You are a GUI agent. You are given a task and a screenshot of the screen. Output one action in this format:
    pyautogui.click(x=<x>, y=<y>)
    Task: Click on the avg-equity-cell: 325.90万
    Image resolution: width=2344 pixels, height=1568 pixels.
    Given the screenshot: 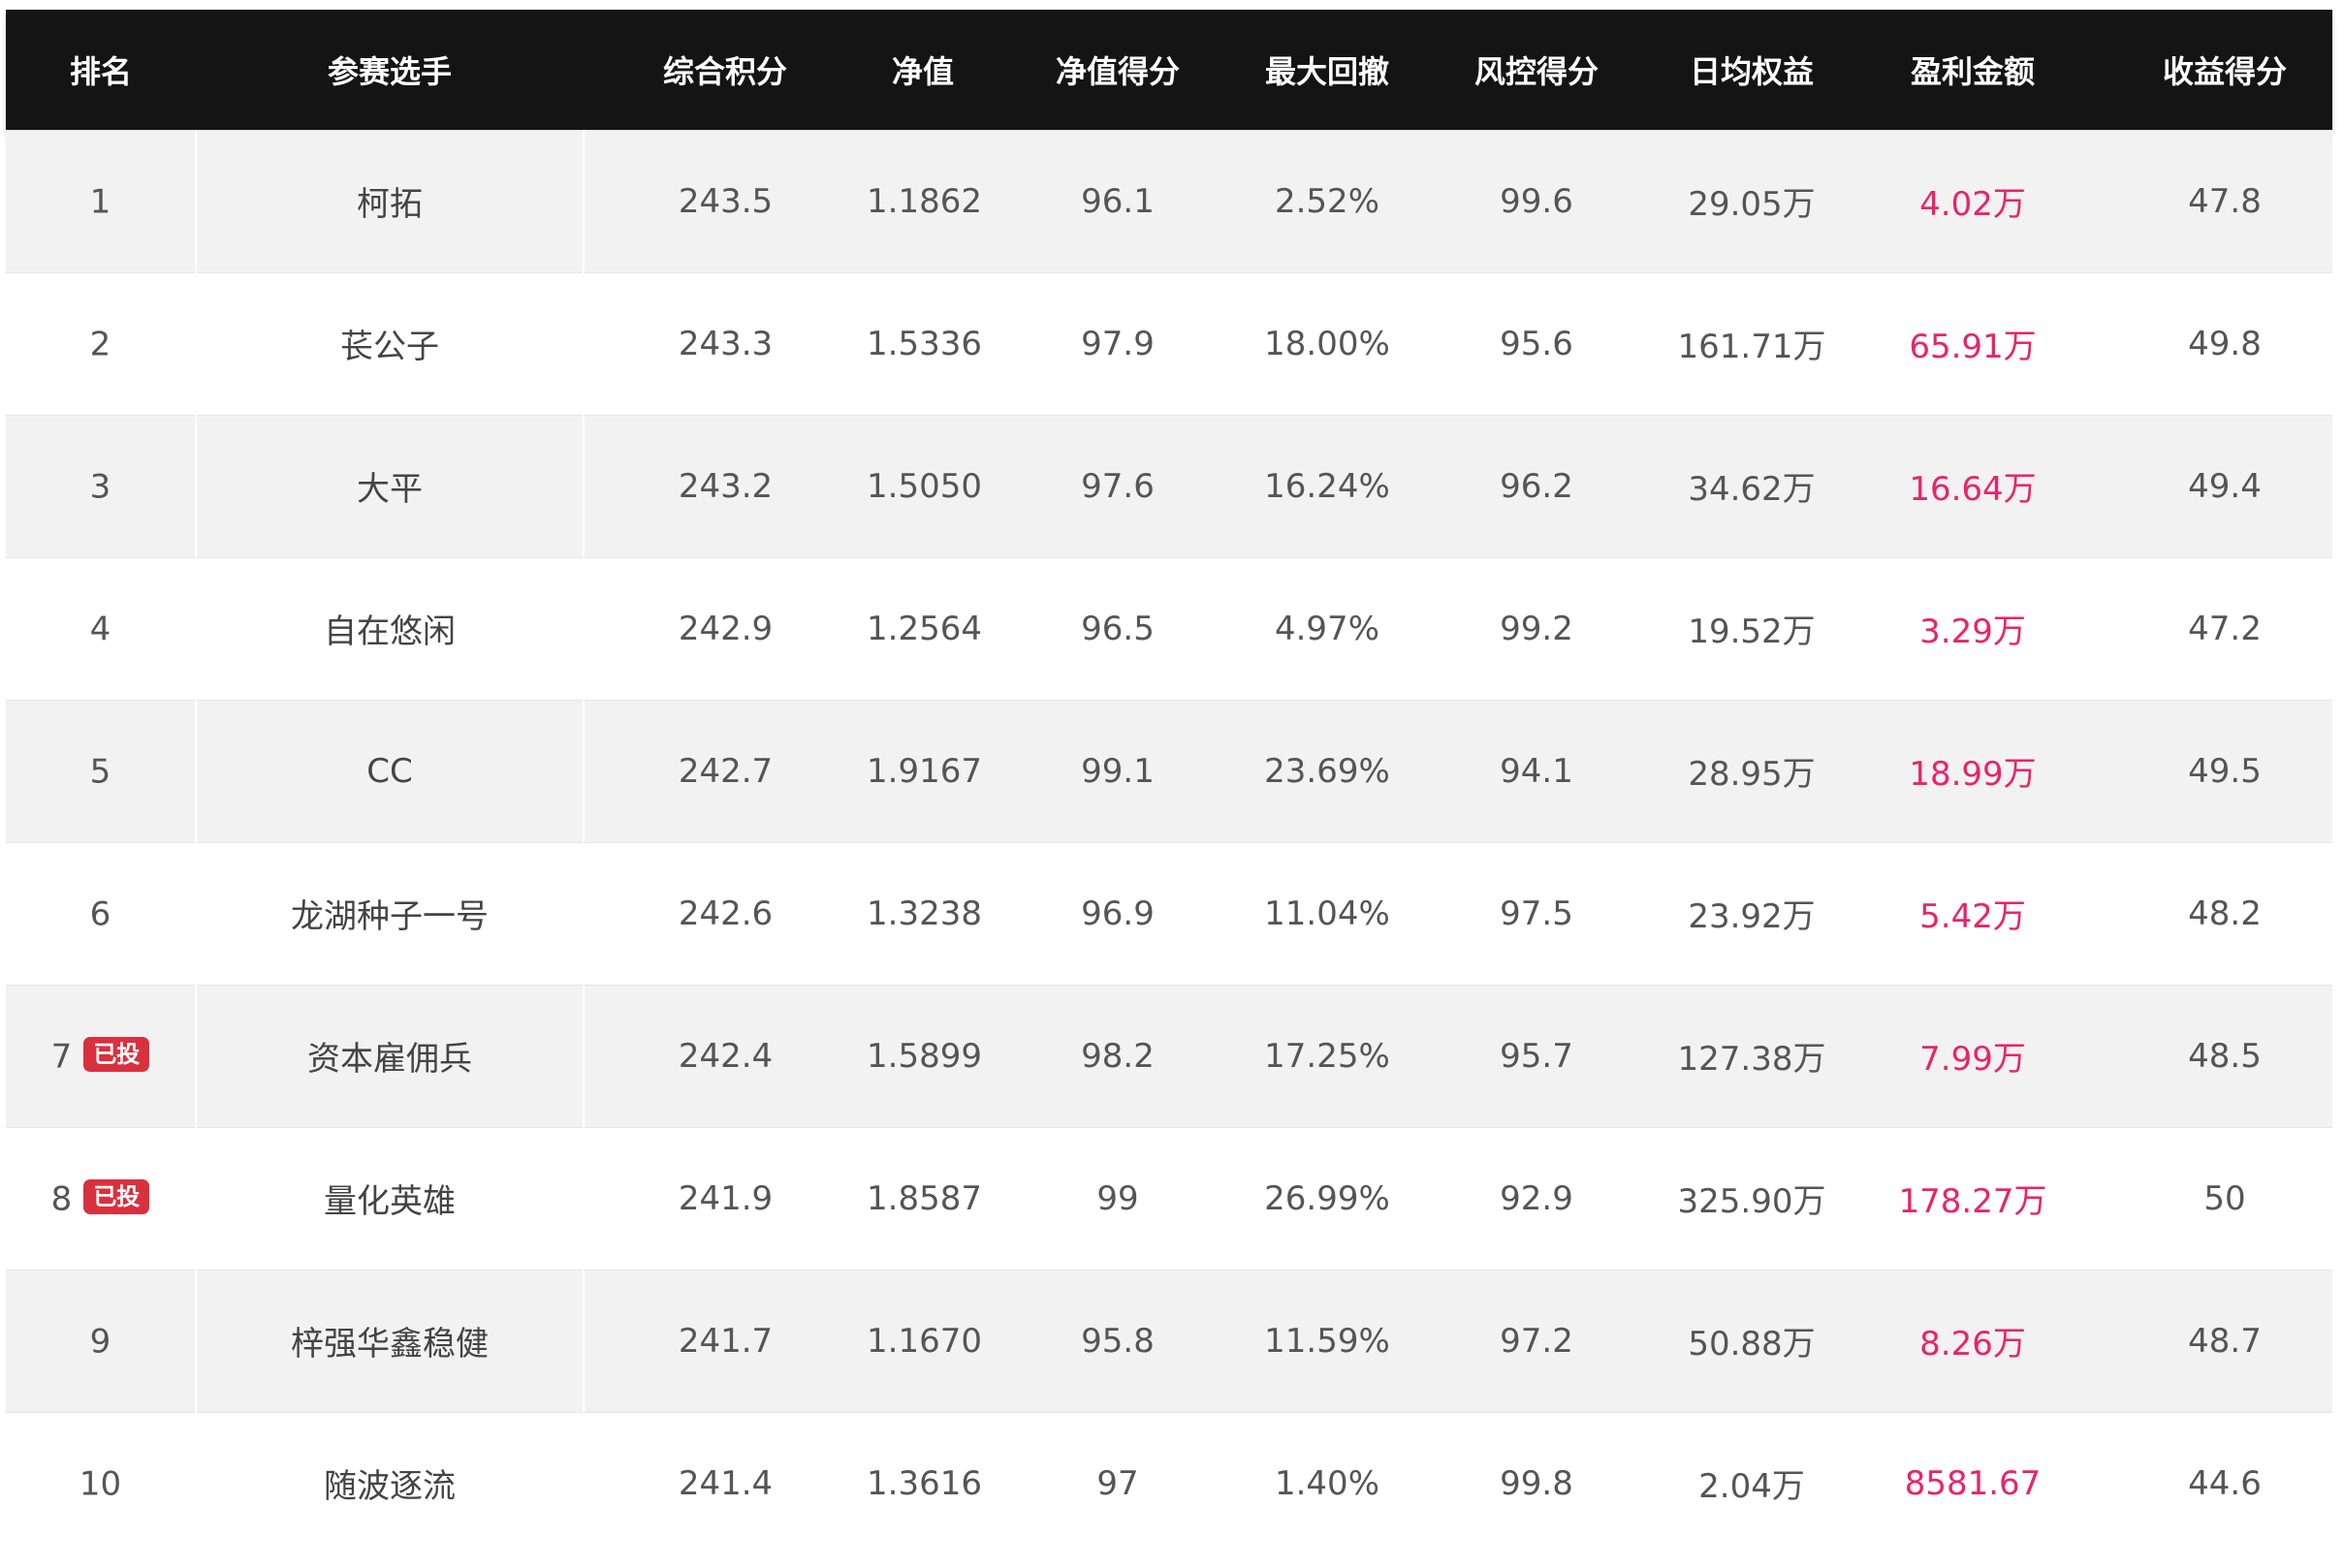 What is the action you would take?
    pyautogui.click(x=1752, y=1198)
    